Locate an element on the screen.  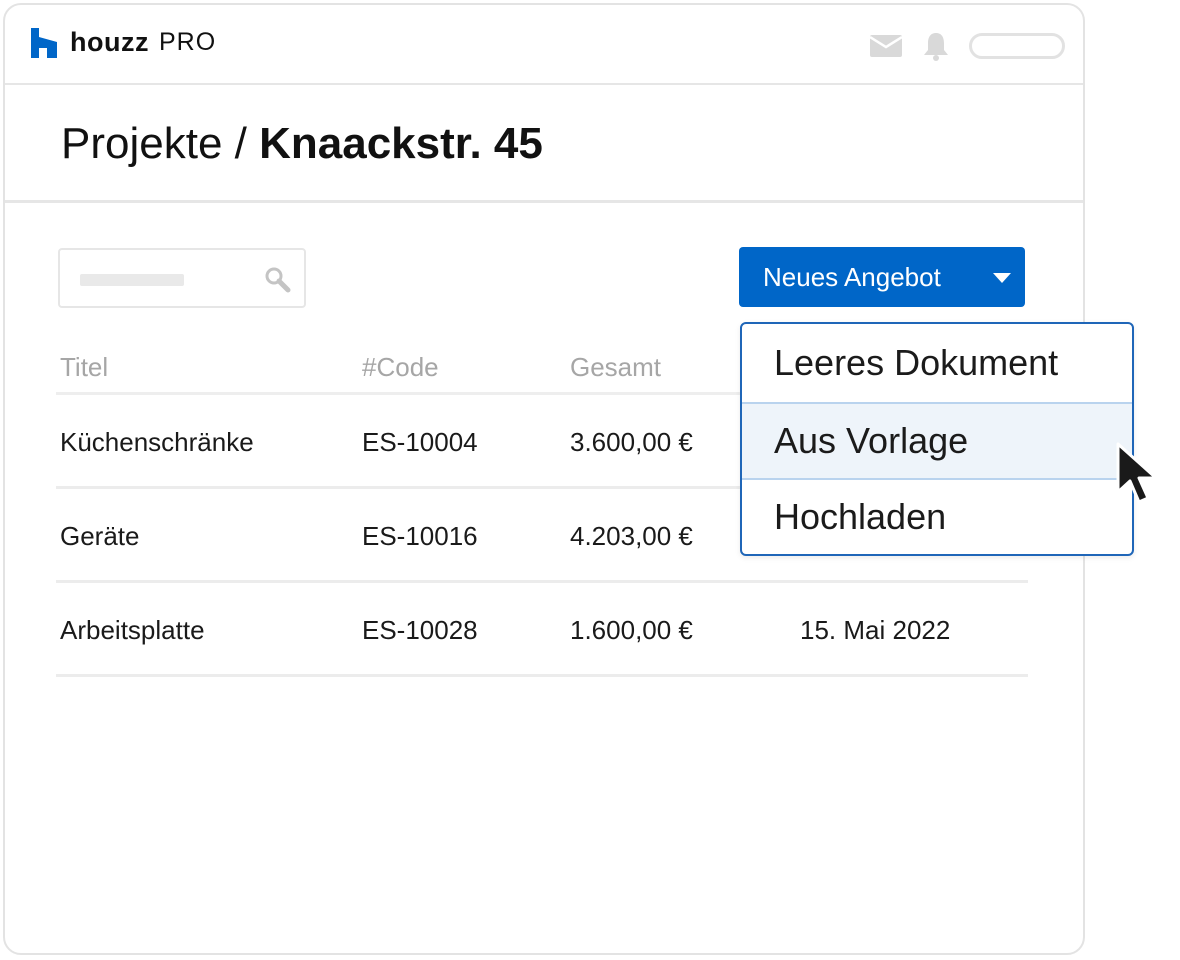
houzz-pro-logo: houzz PRO is located at coordinates (123, 42).